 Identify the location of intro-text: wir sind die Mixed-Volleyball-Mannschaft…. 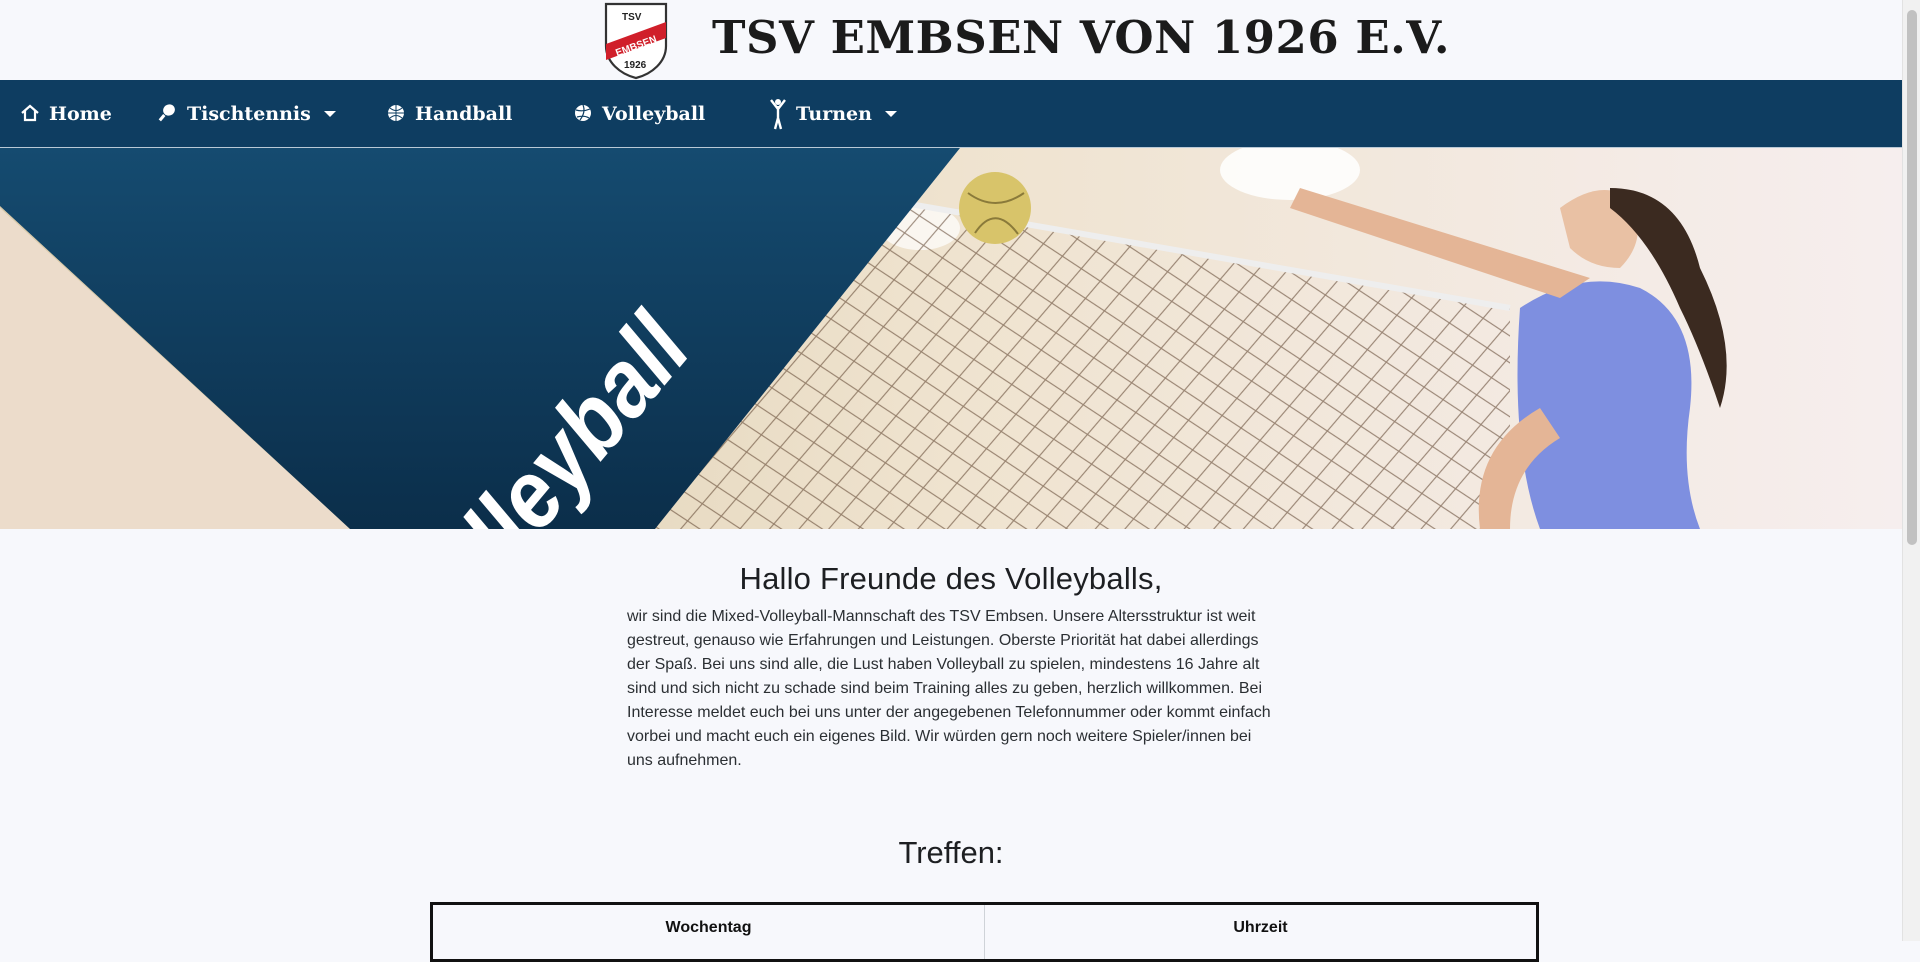
(949, 688).